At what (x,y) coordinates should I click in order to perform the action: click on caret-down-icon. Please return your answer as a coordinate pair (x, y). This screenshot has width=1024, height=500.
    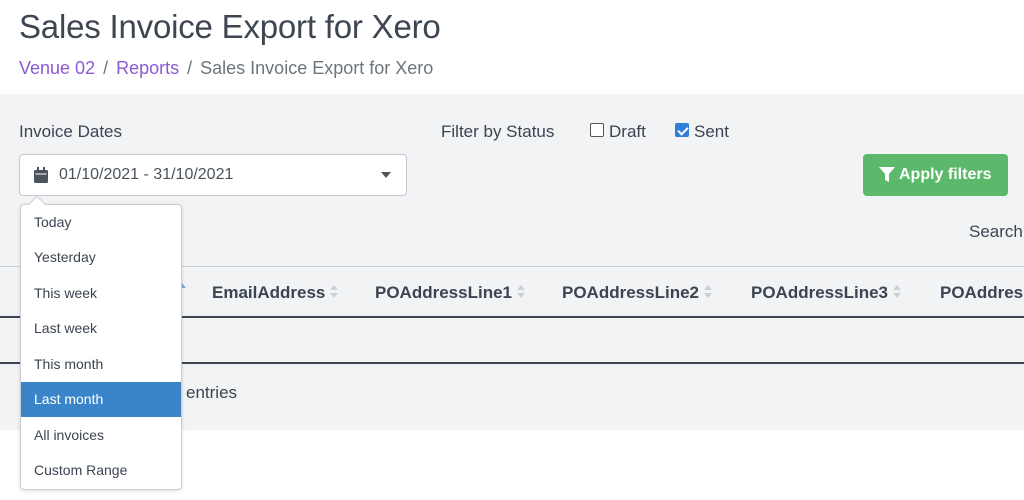
    Looking at the image, I should click on (386, 175).